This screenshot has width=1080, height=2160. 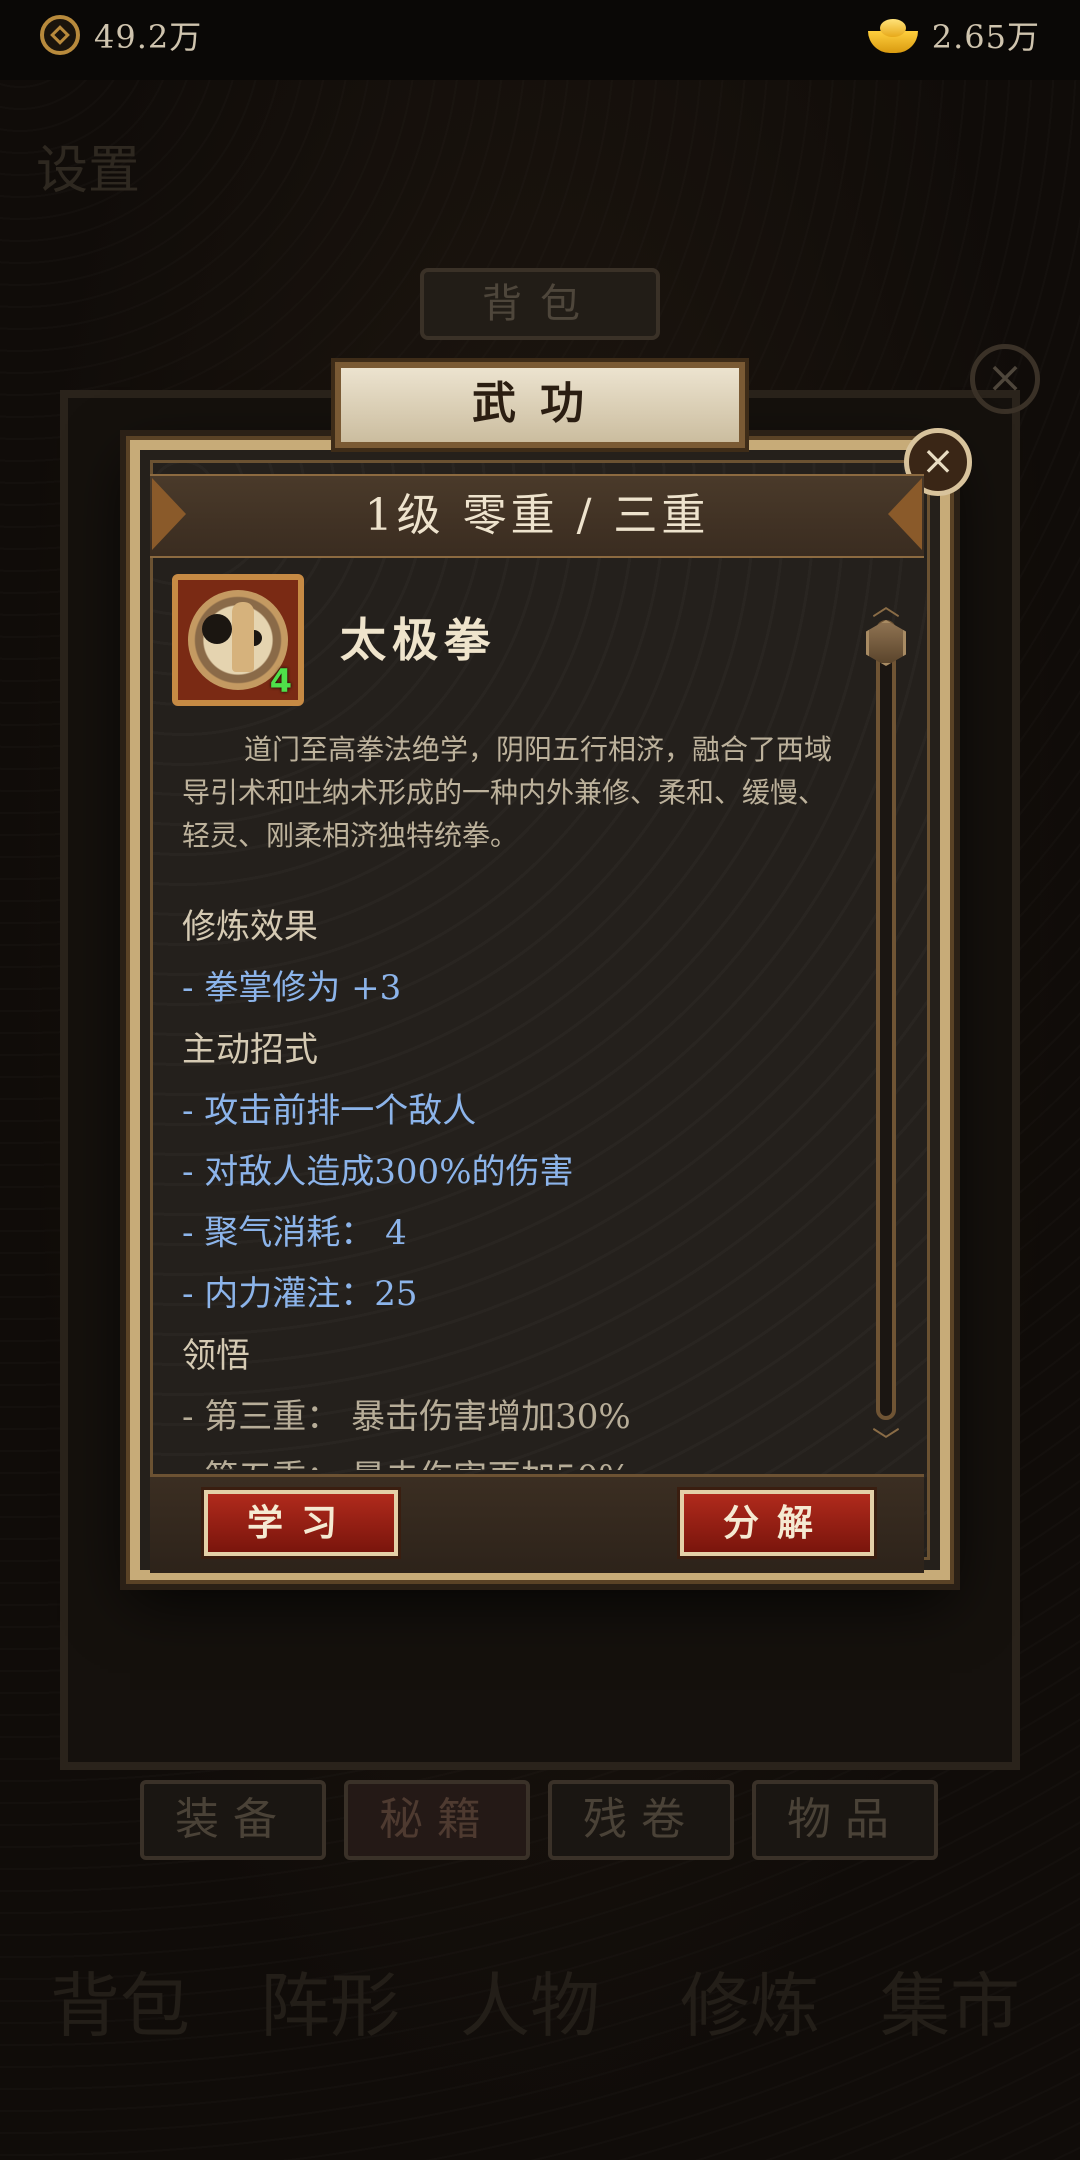 What do you see at coordinates (540, 405) in the screenshot?
I see `dialog-tab-title: 武功` at bounding box center [540, 405].